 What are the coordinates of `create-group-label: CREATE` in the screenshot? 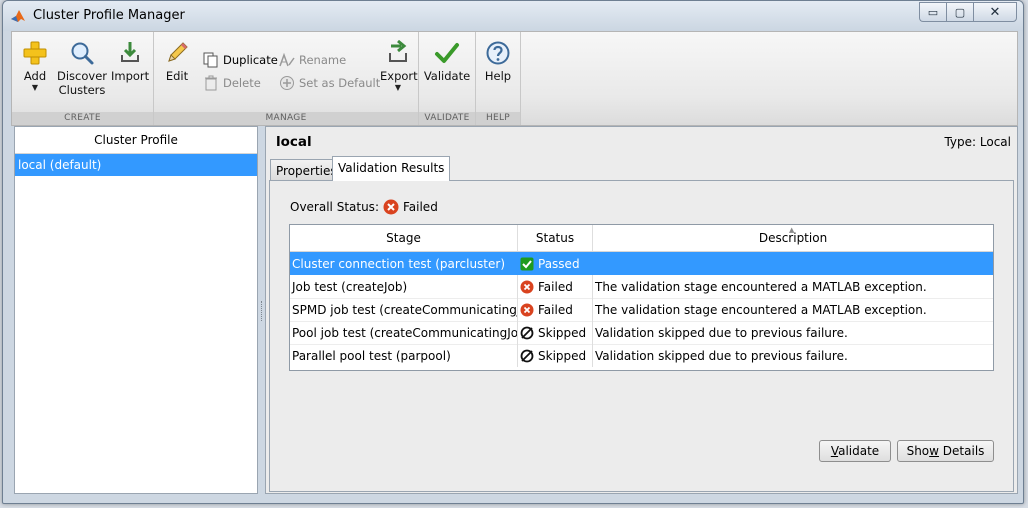 It's located at (82, 118).